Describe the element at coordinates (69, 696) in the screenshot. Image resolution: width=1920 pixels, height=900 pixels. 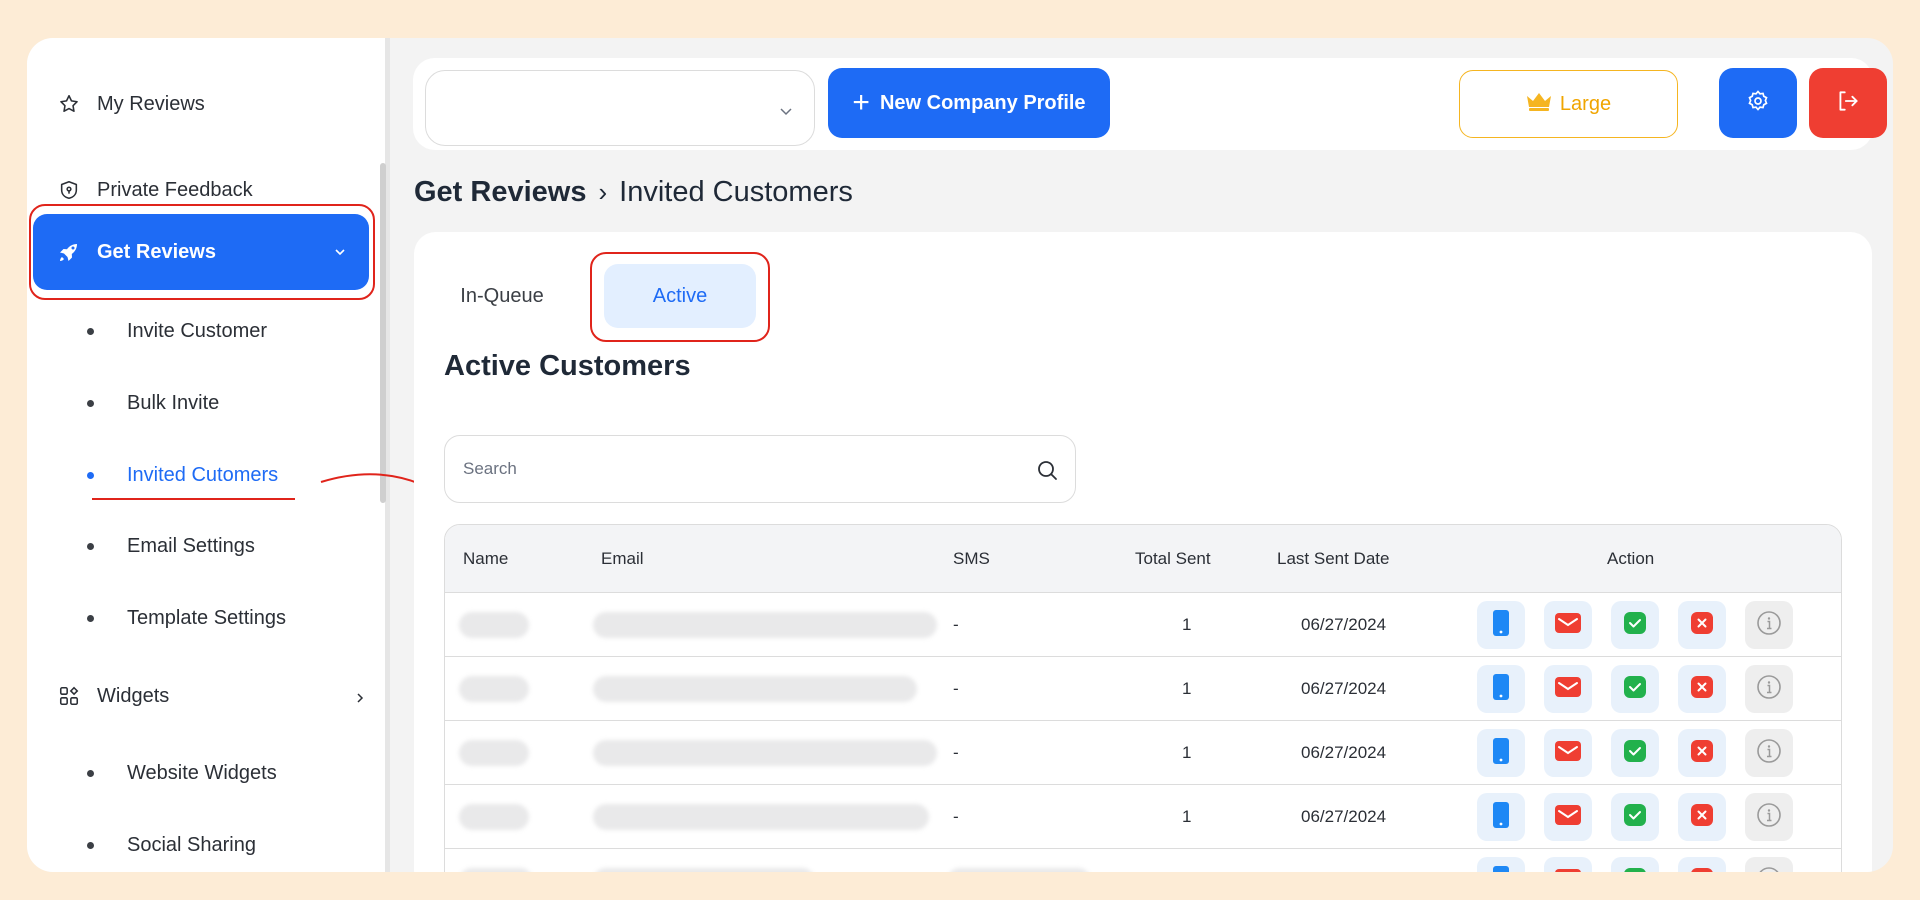
I see `widgets-icon` at that location.